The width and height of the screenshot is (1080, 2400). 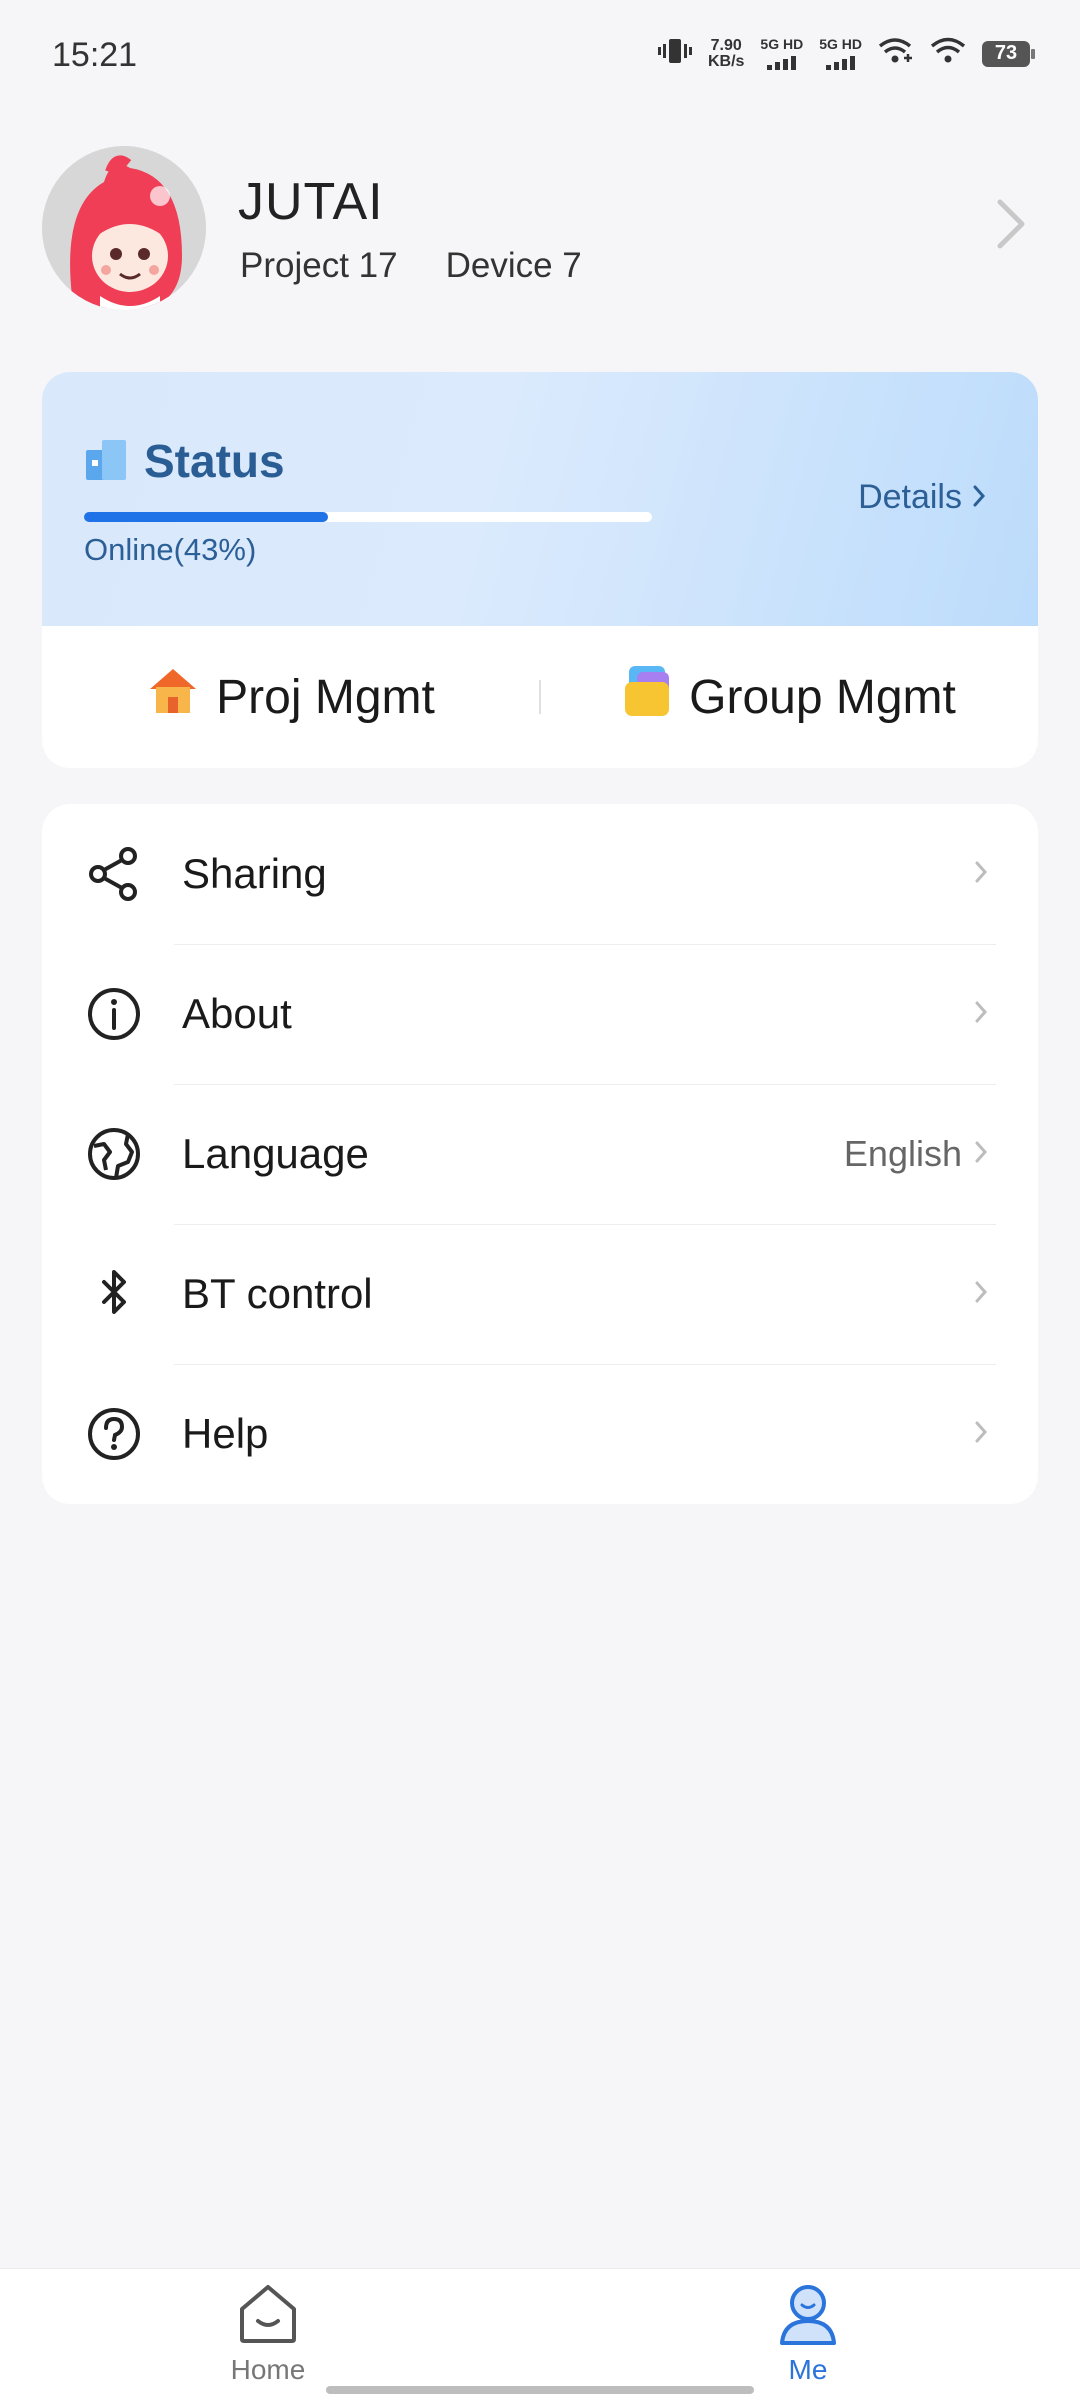 What do you see at coordinates (840, 44) in the screenshot?
I see `sim2-label: 5G HD` at bounding box center [840, 44].